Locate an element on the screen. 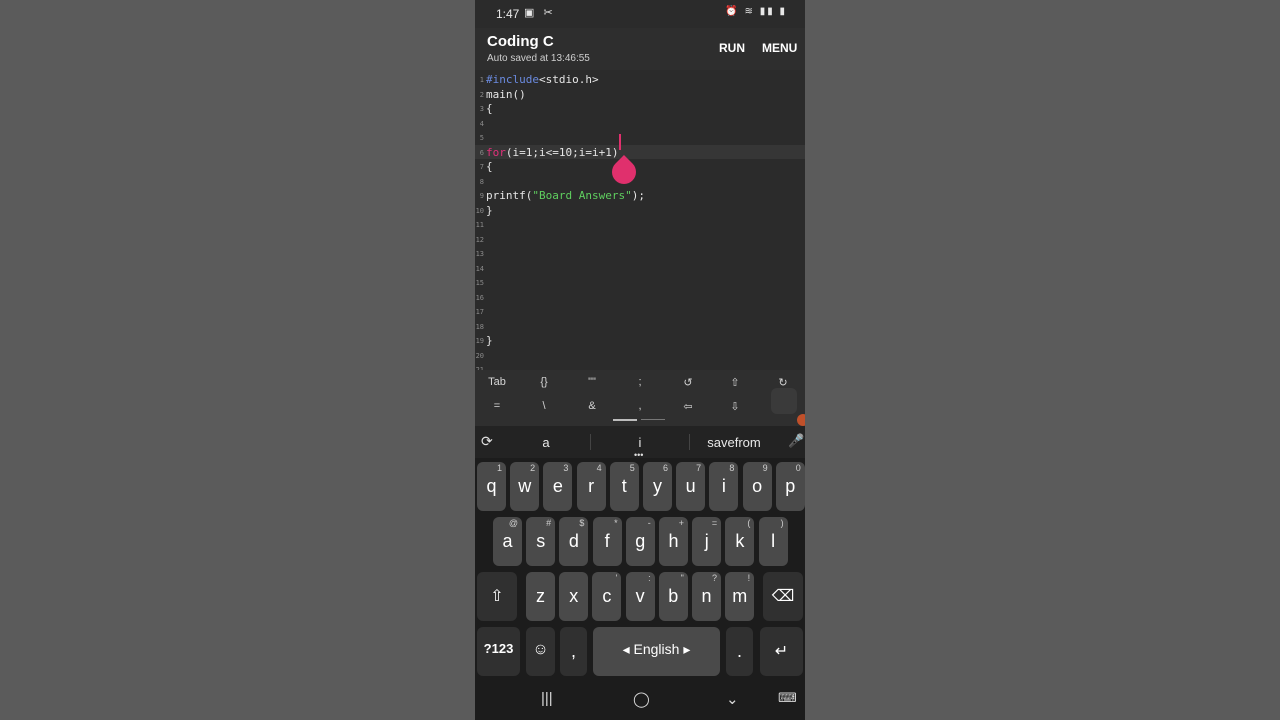 The height and width of the screenshot is (720, 1280). code-line: 20 is located at coordinates (640, 355).